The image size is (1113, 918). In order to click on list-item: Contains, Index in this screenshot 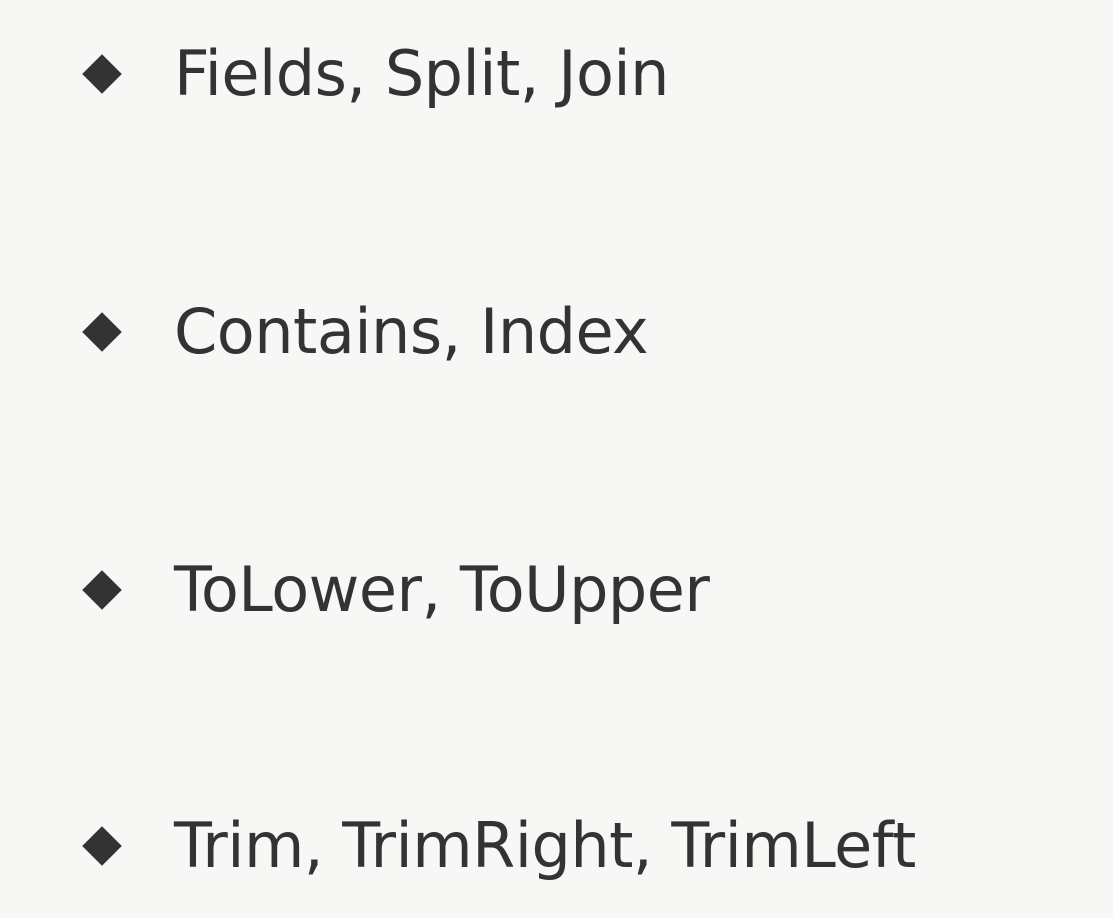, I will do `click(365, 332)`.